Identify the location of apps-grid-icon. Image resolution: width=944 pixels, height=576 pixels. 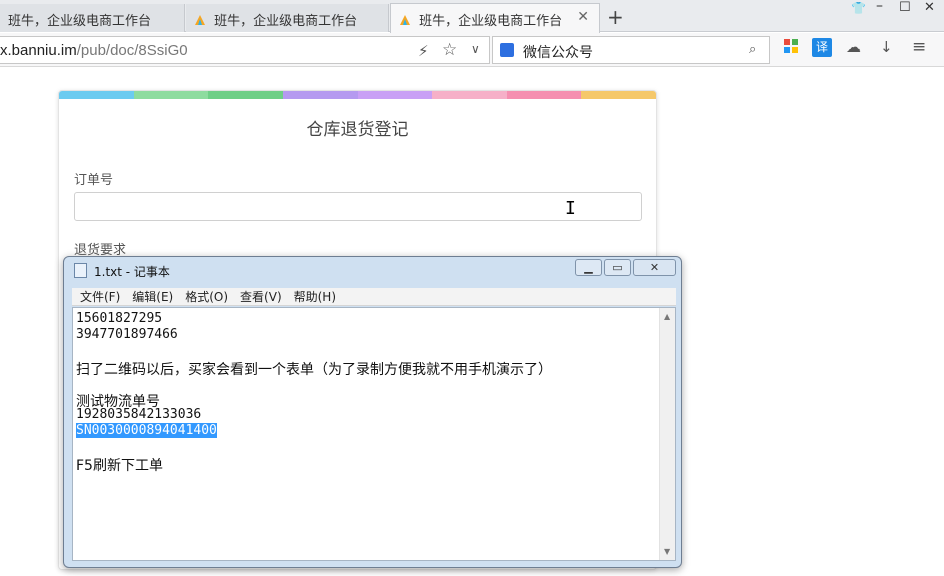
(791, 48).